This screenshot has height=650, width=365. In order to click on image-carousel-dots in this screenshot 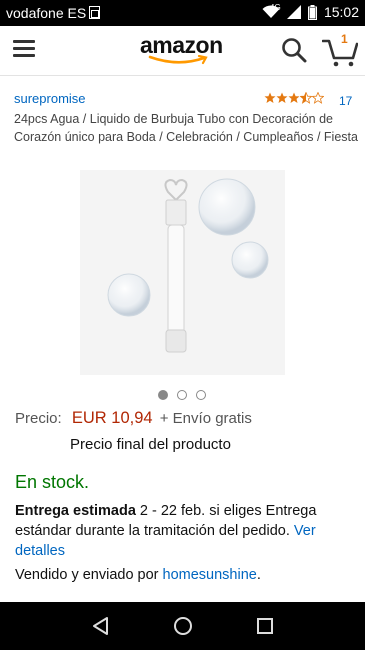, I will do `click(182, 395)`.